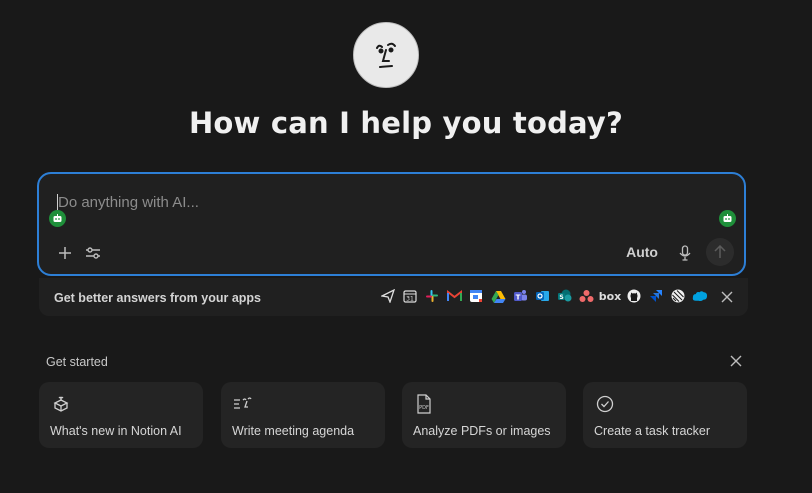  I want to click on svg-text: 31, so click(410, 299).